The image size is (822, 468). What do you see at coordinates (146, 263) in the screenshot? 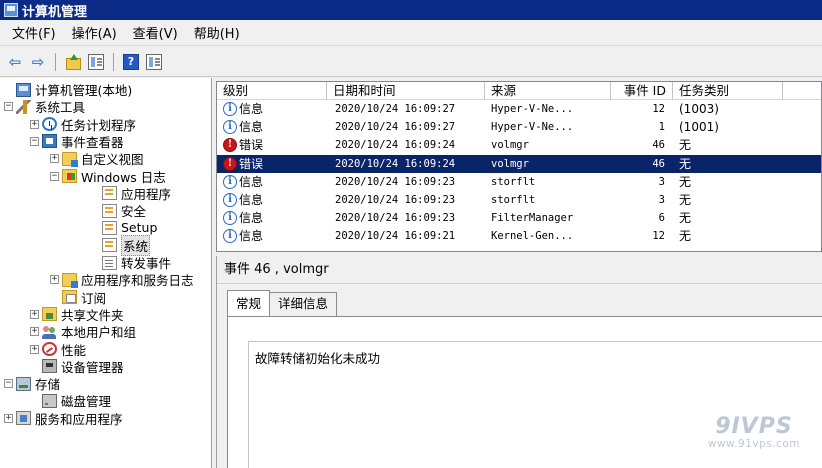
I see `tree-item-label: 转发事件` at bounding box center [146, 263].